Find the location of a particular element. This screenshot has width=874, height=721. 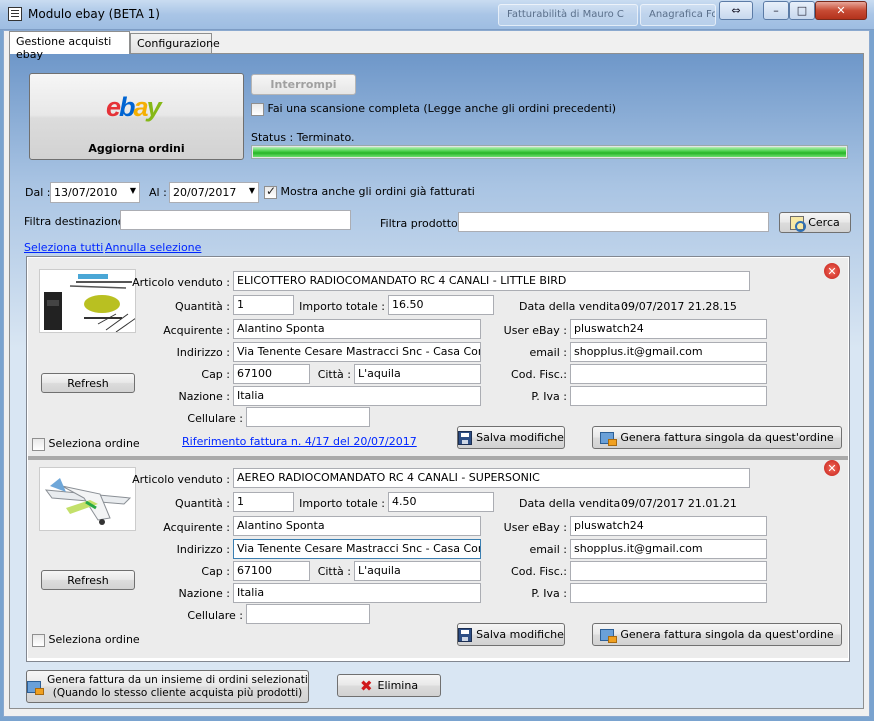

search-button-label: Cerca is located at coordinates (824, 222).